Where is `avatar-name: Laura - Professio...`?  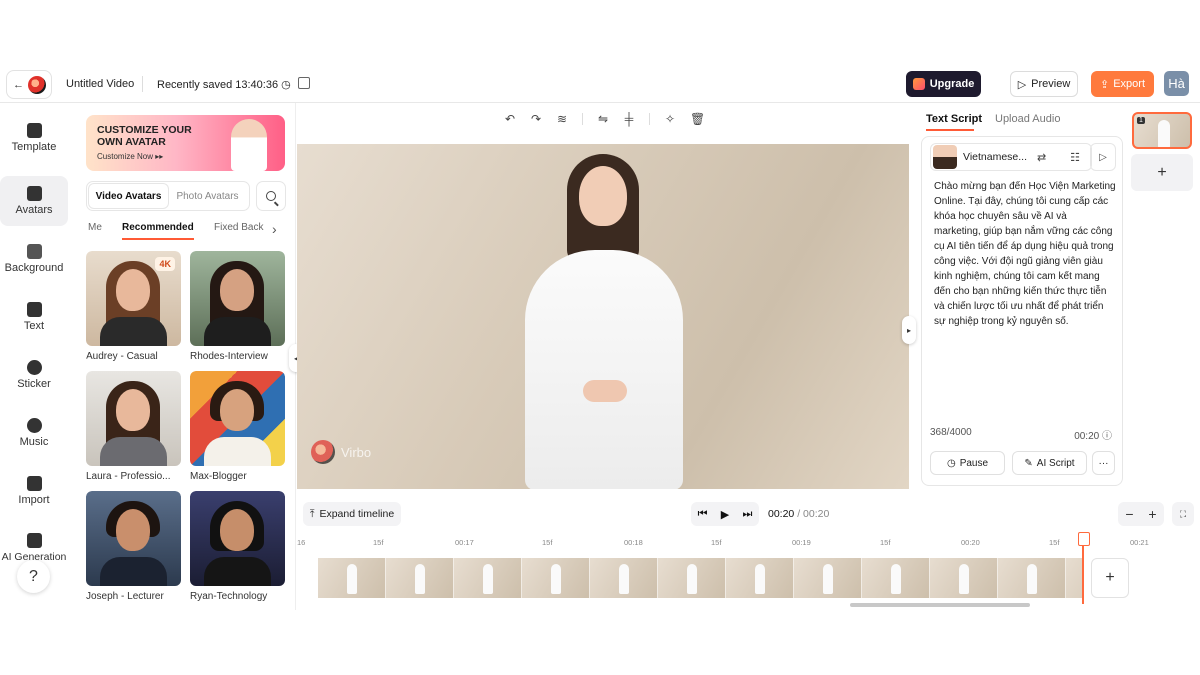
avatar-name: Laura - Professio... is located at coordinates (128, 476).